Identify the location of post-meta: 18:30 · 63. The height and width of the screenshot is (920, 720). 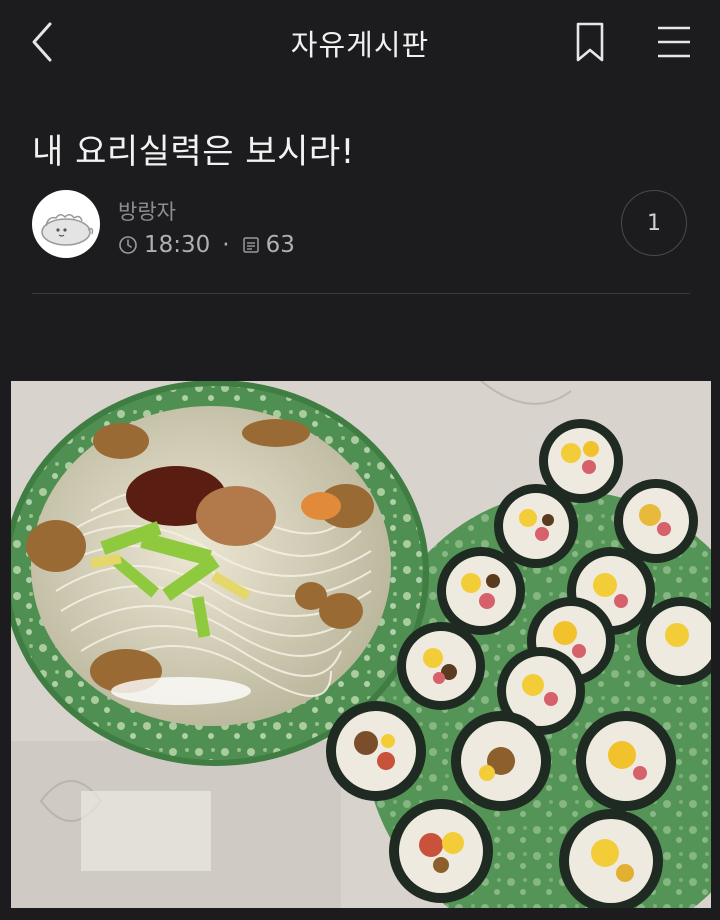
(206, 245).